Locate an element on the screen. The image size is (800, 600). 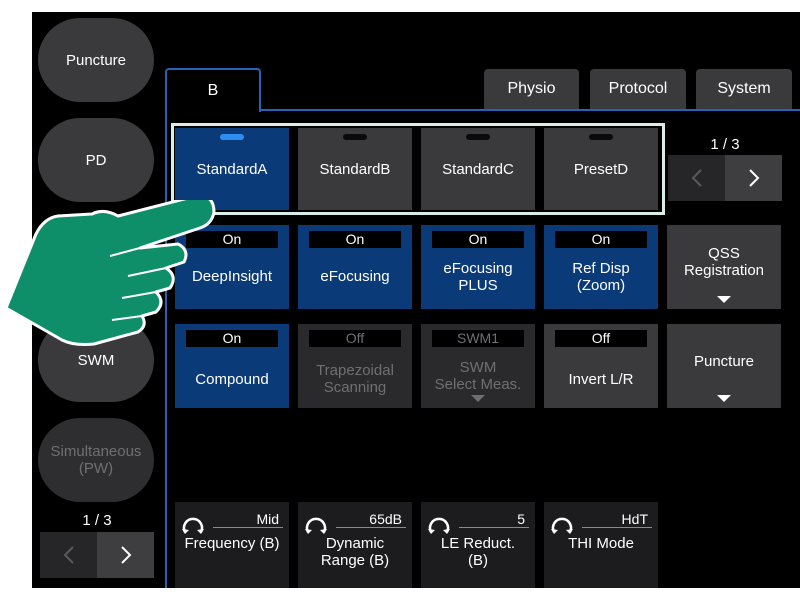
tab-b: B is located at coordinates (213, 90).